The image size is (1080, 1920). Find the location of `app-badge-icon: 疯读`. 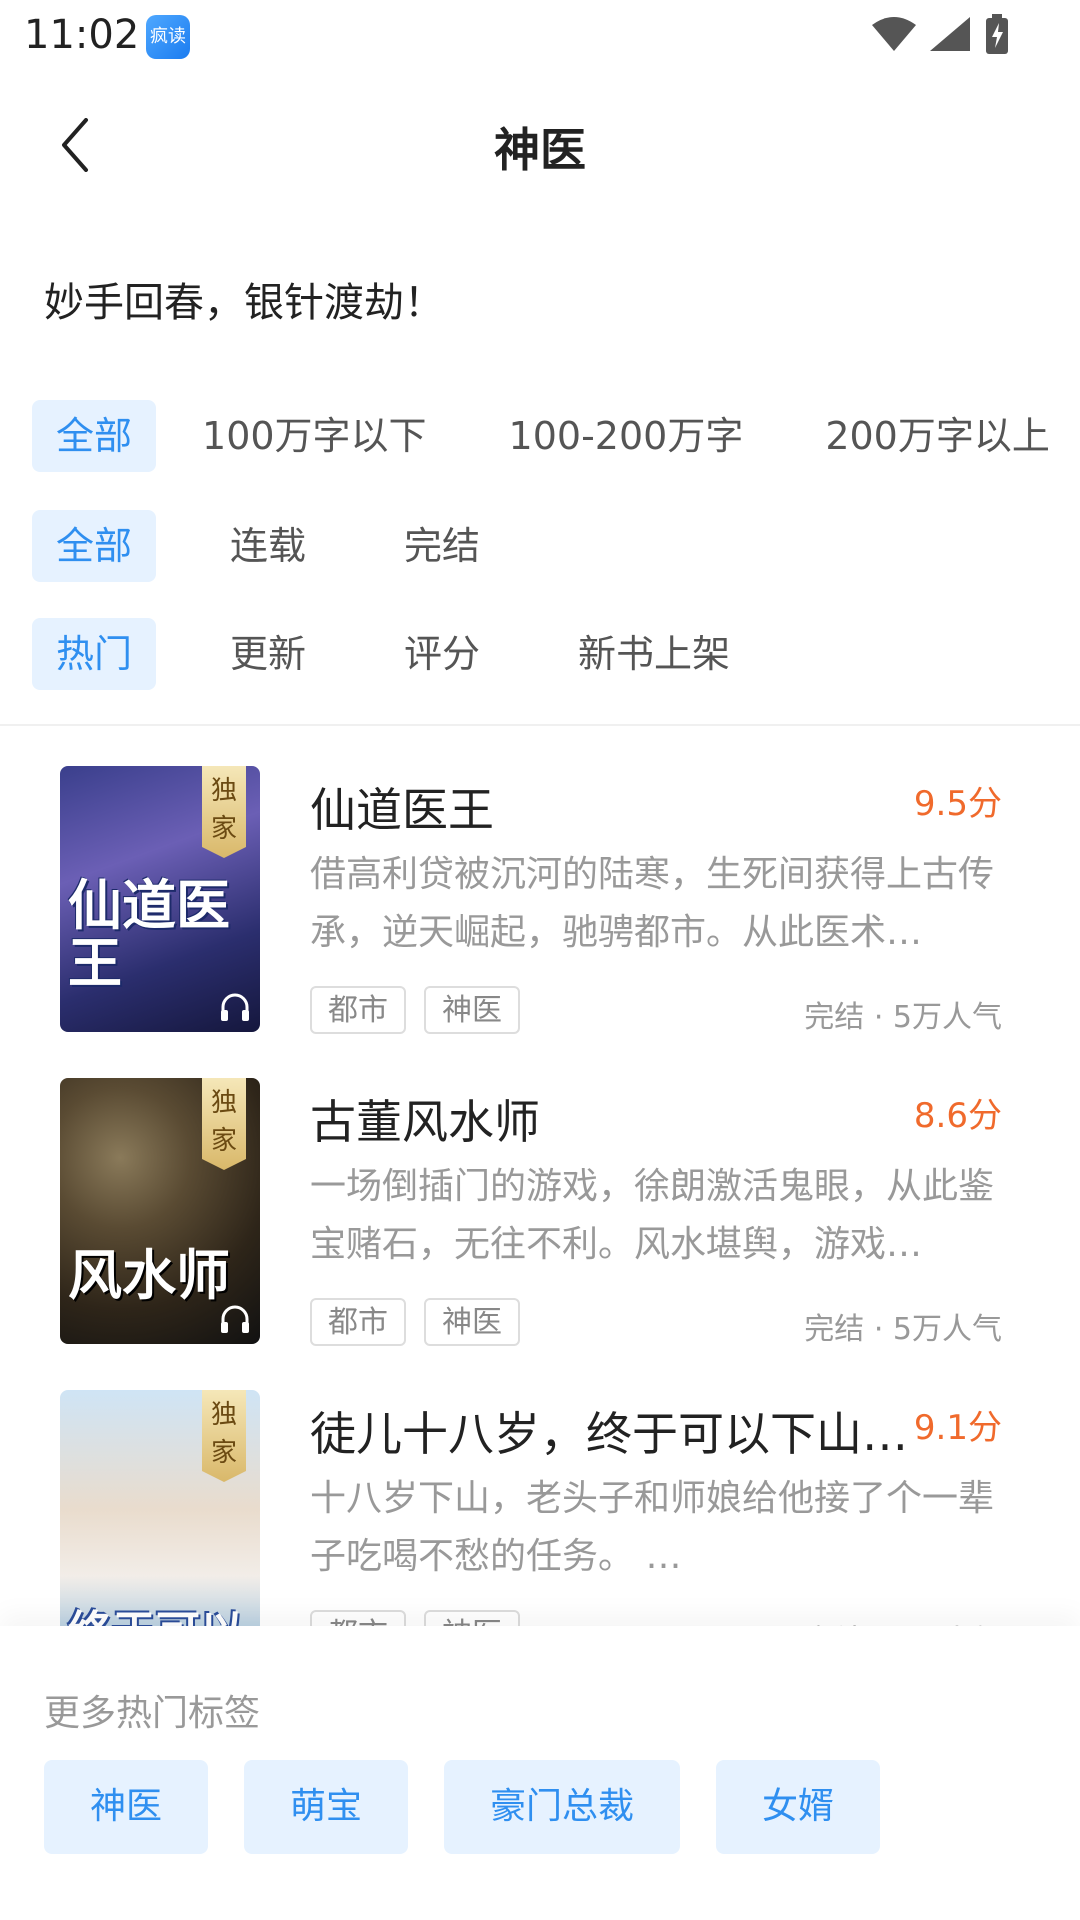

app-badge-icon: 疯读 is located at coordinates (168, 37).